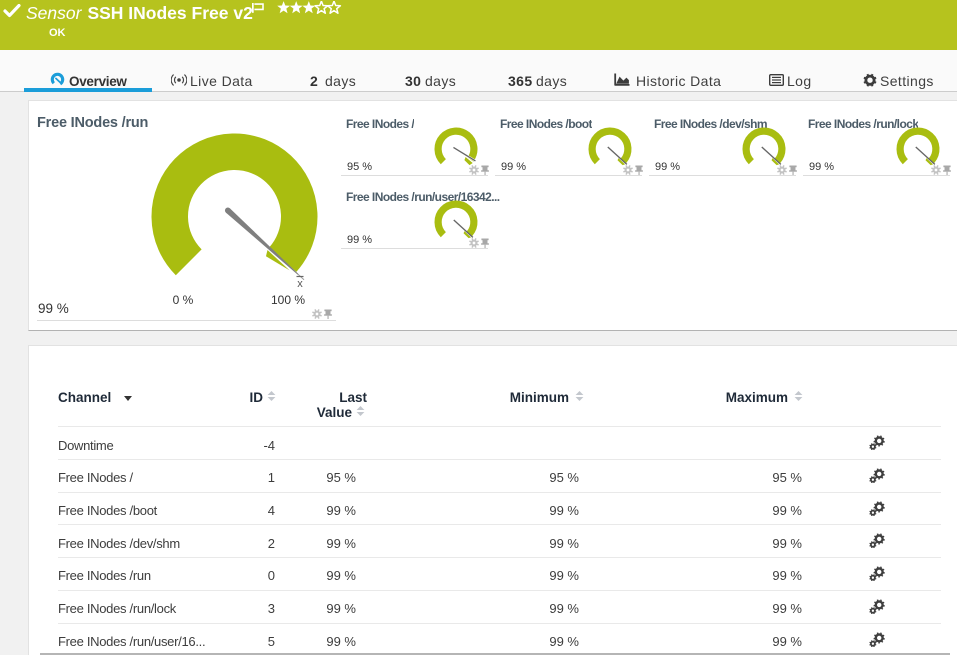  What do you see at coordinates (300, 284) in the screenshot?
I see `svg-text: x` at bounding box center [300, 284].